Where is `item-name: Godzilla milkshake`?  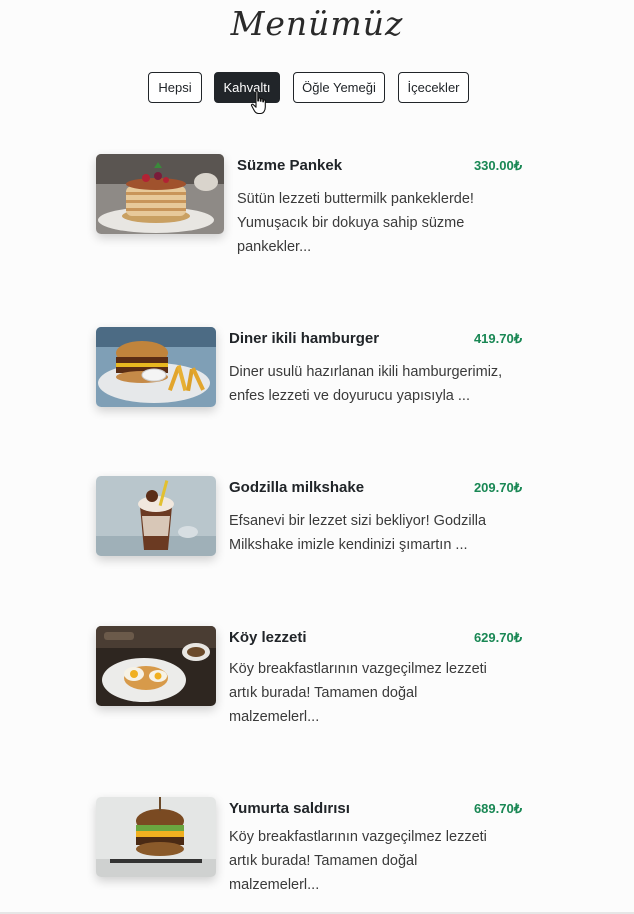
item-name: Godzilla milkshake is located at coordinates (297, 487).